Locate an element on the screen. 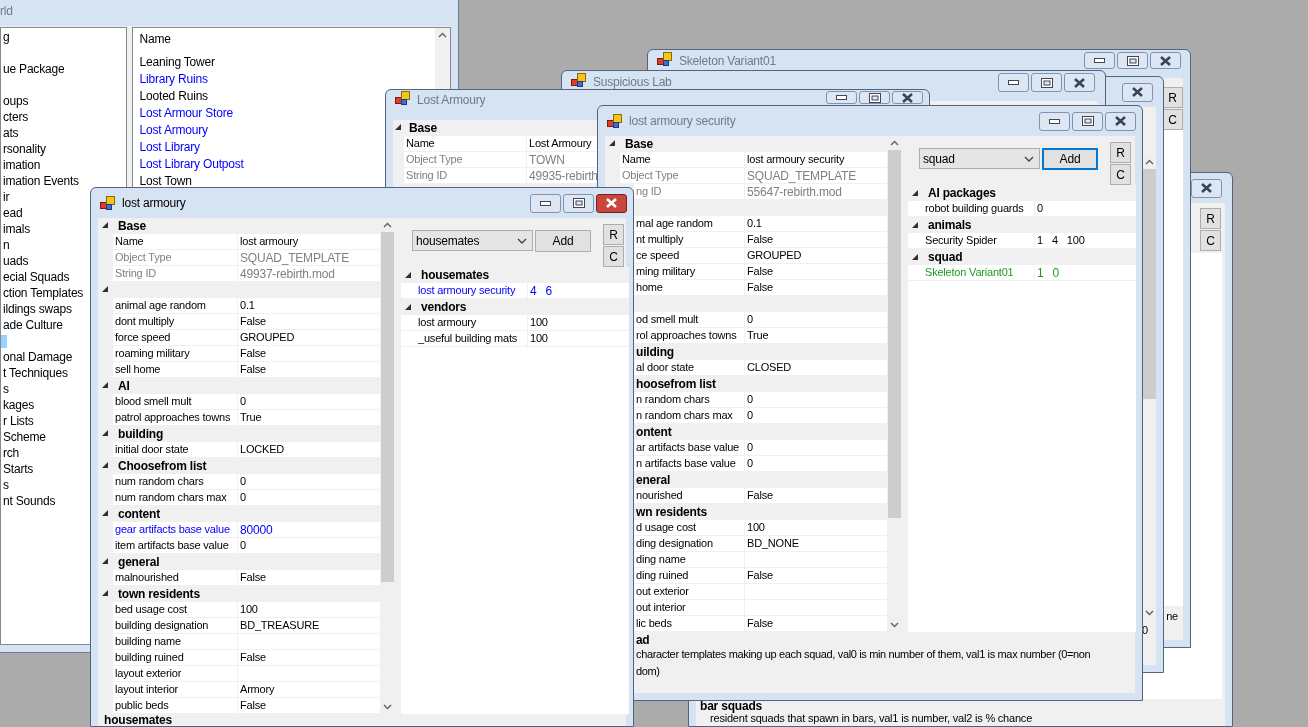 This screenshot has height=727, width=1308. description-title: ad is located at coordinates (643, 640).